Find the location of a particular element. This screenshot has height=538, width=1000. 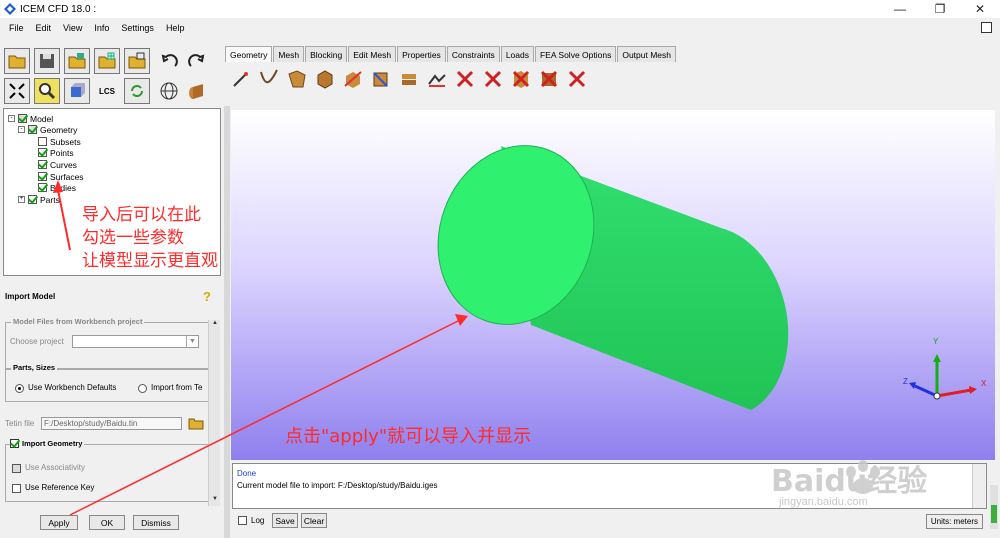

baidu-watermark: Baidu经验 jingyan.baidu.com is located at coordinates (857, 482).